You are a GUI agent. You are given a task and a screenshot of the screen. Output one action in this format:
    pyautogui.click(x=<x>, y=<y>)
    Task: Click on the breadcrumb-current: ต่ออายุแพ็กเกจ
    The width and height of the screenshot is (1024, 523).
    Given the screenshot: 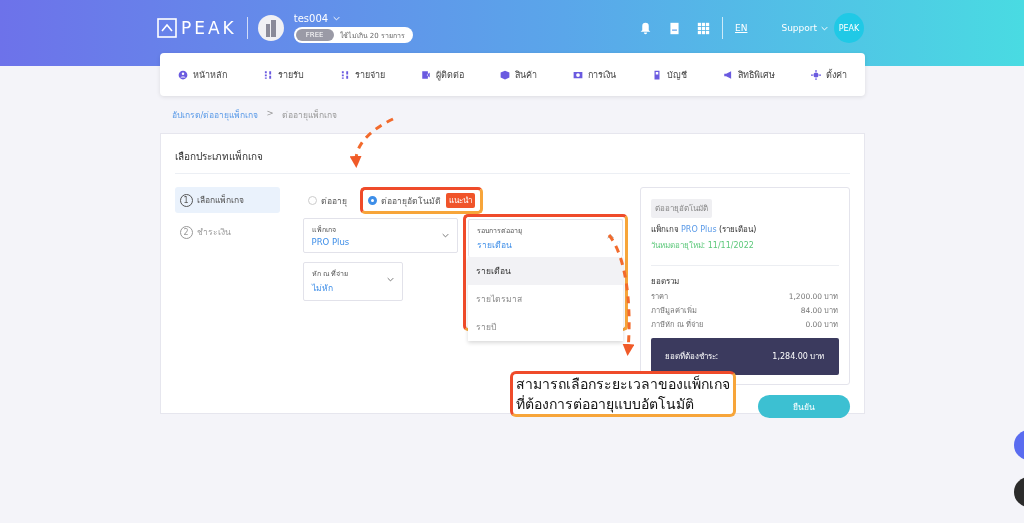 What is the action you would take?
    pyautogui.click(x=309, y=115)
    